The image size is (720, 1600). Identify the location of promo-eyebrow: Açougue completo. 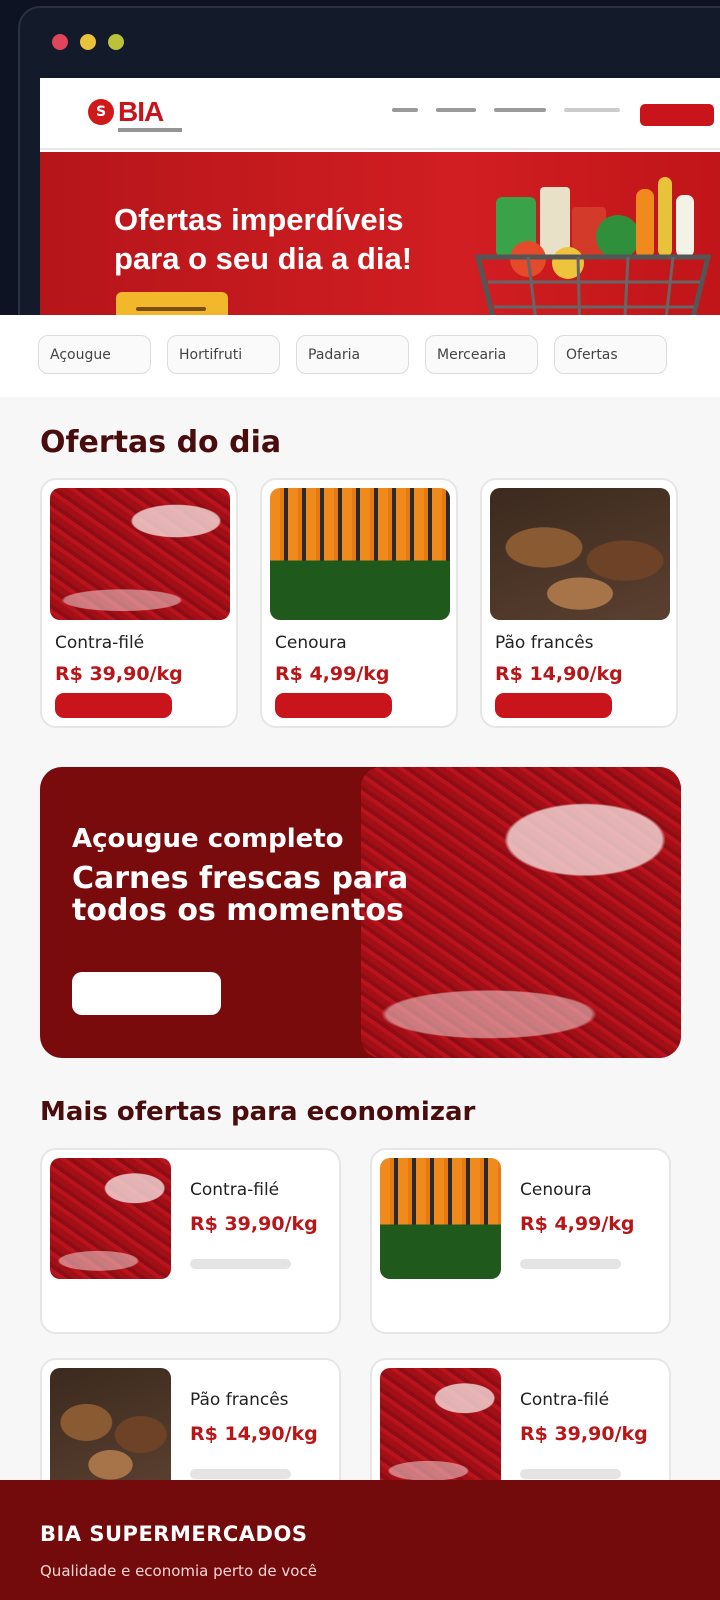
(208, 839).